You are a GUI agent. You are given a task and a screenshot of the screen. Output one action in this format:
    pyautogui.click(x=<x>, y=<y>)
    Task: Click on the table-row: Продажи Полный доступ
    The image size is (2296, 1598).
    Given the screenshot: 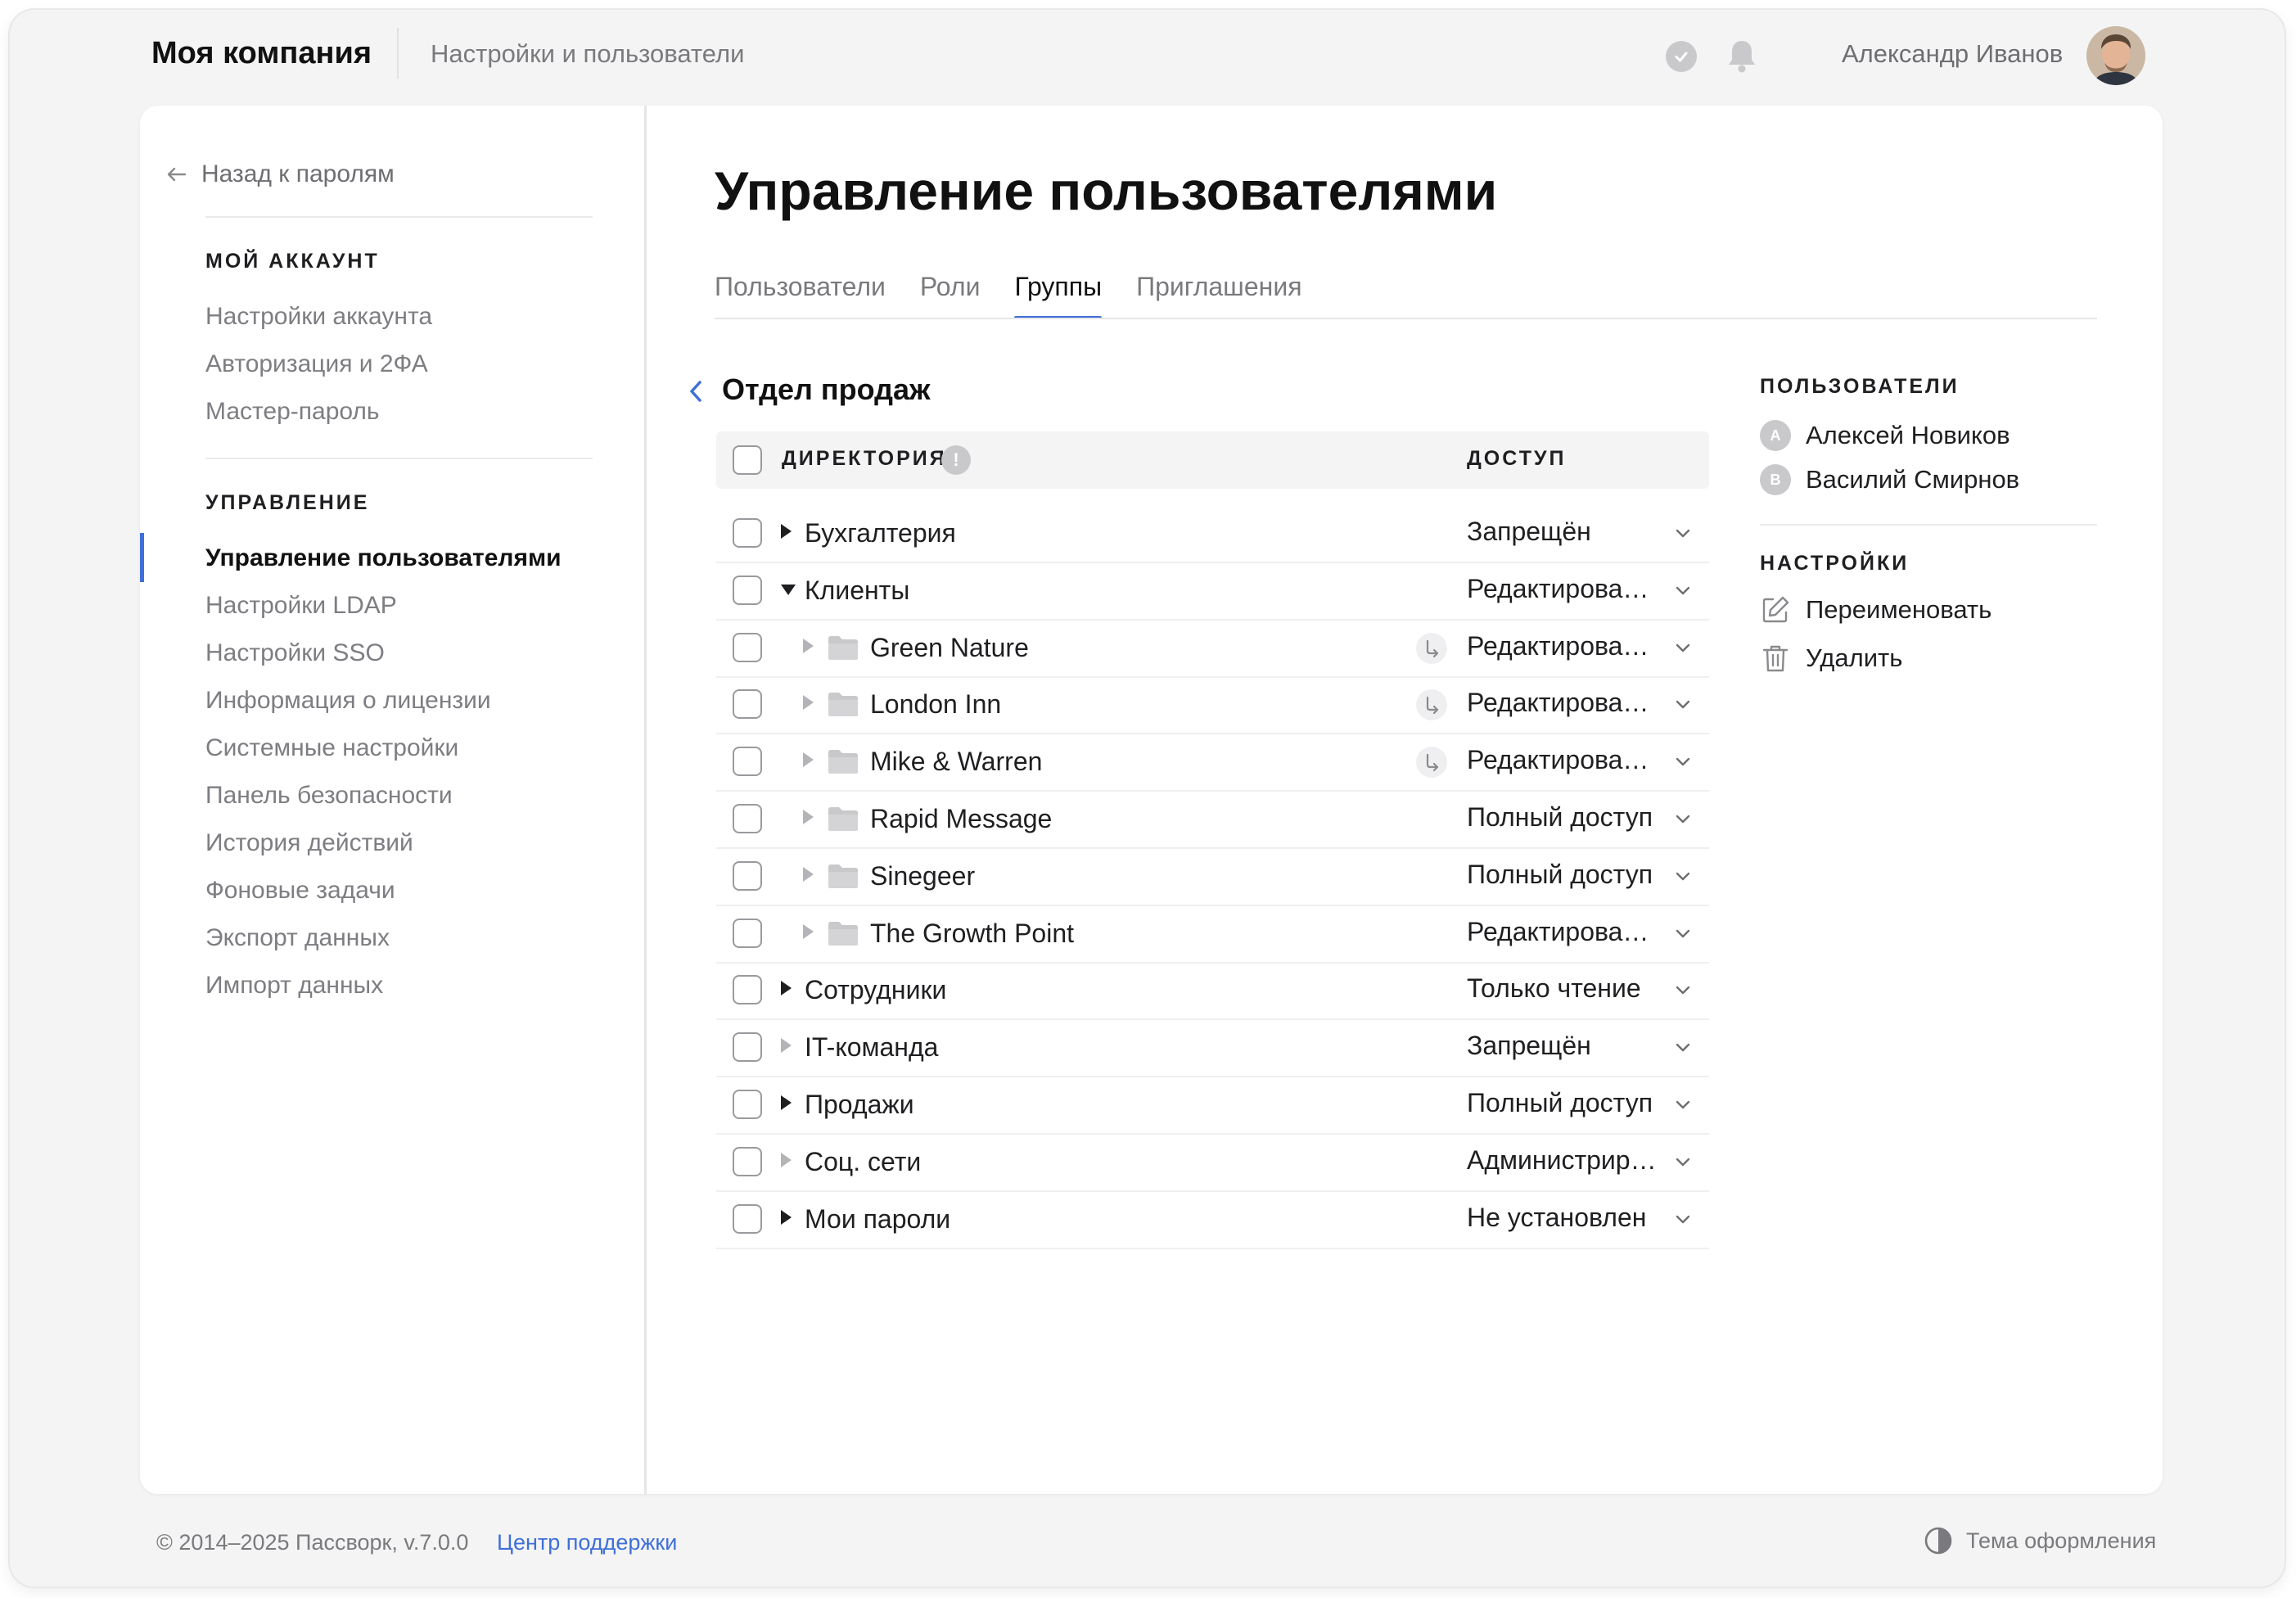 What is the action you would take?
    pyautogui.click(x=1212, y=1105)
    